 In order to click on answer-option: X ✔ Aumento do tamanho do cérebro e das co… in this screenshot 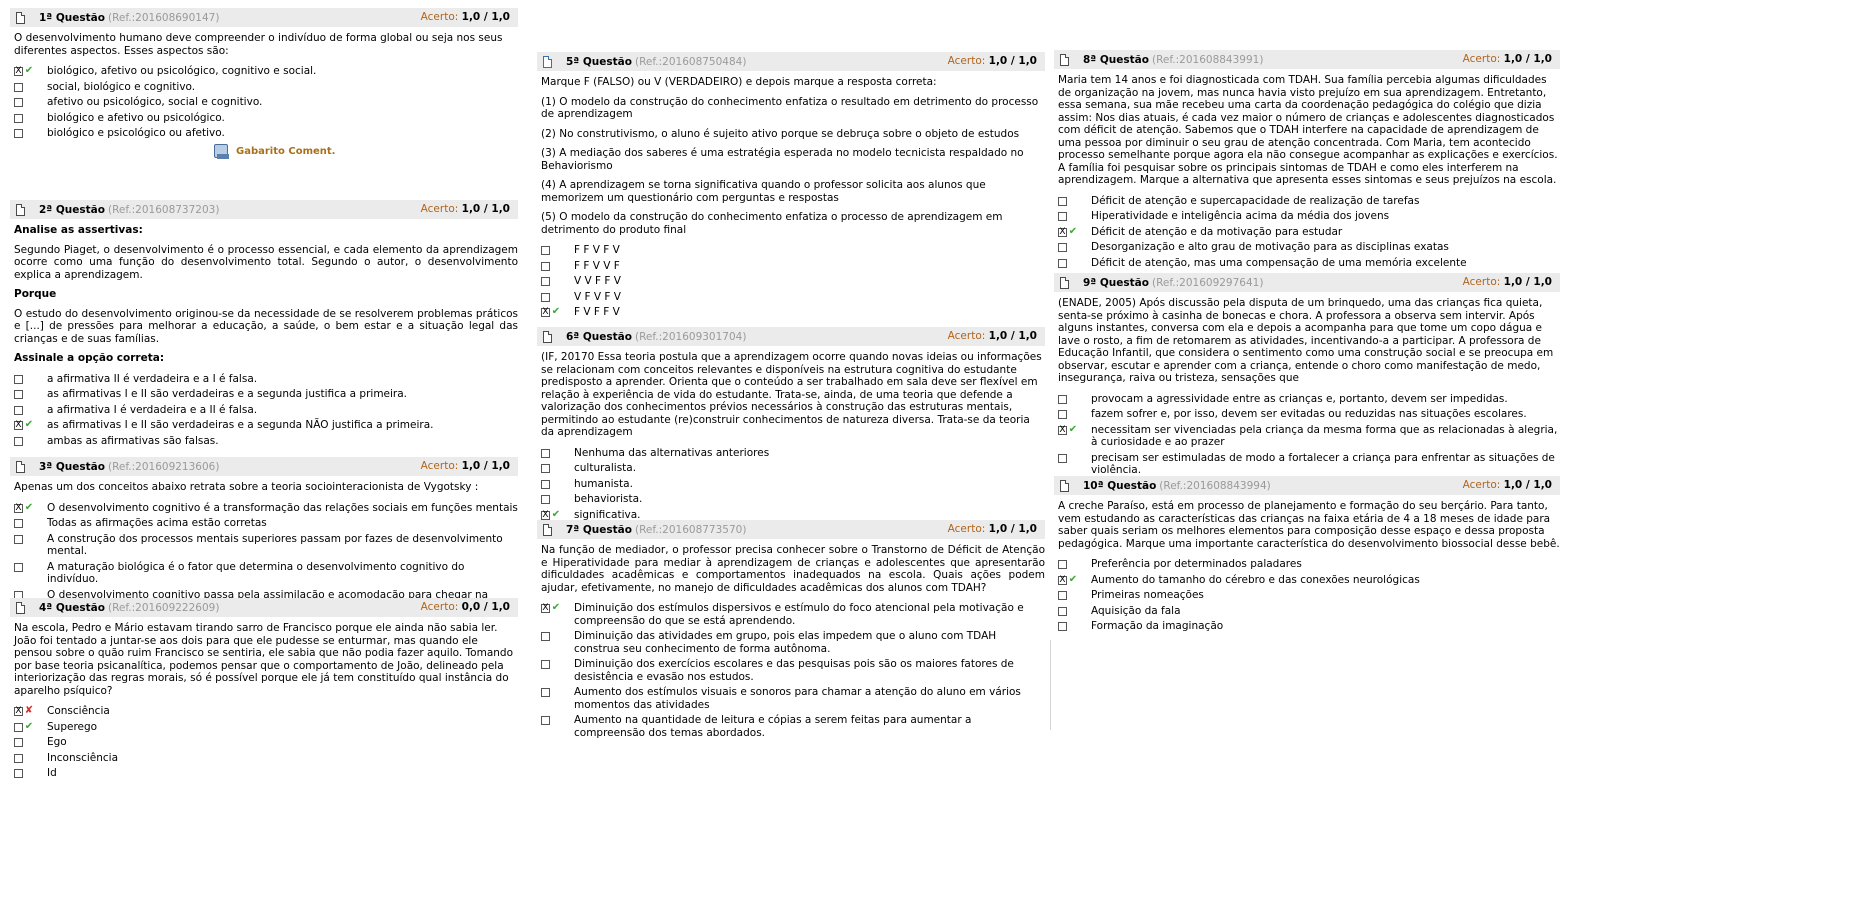, I will do `click(1309, 580)`.